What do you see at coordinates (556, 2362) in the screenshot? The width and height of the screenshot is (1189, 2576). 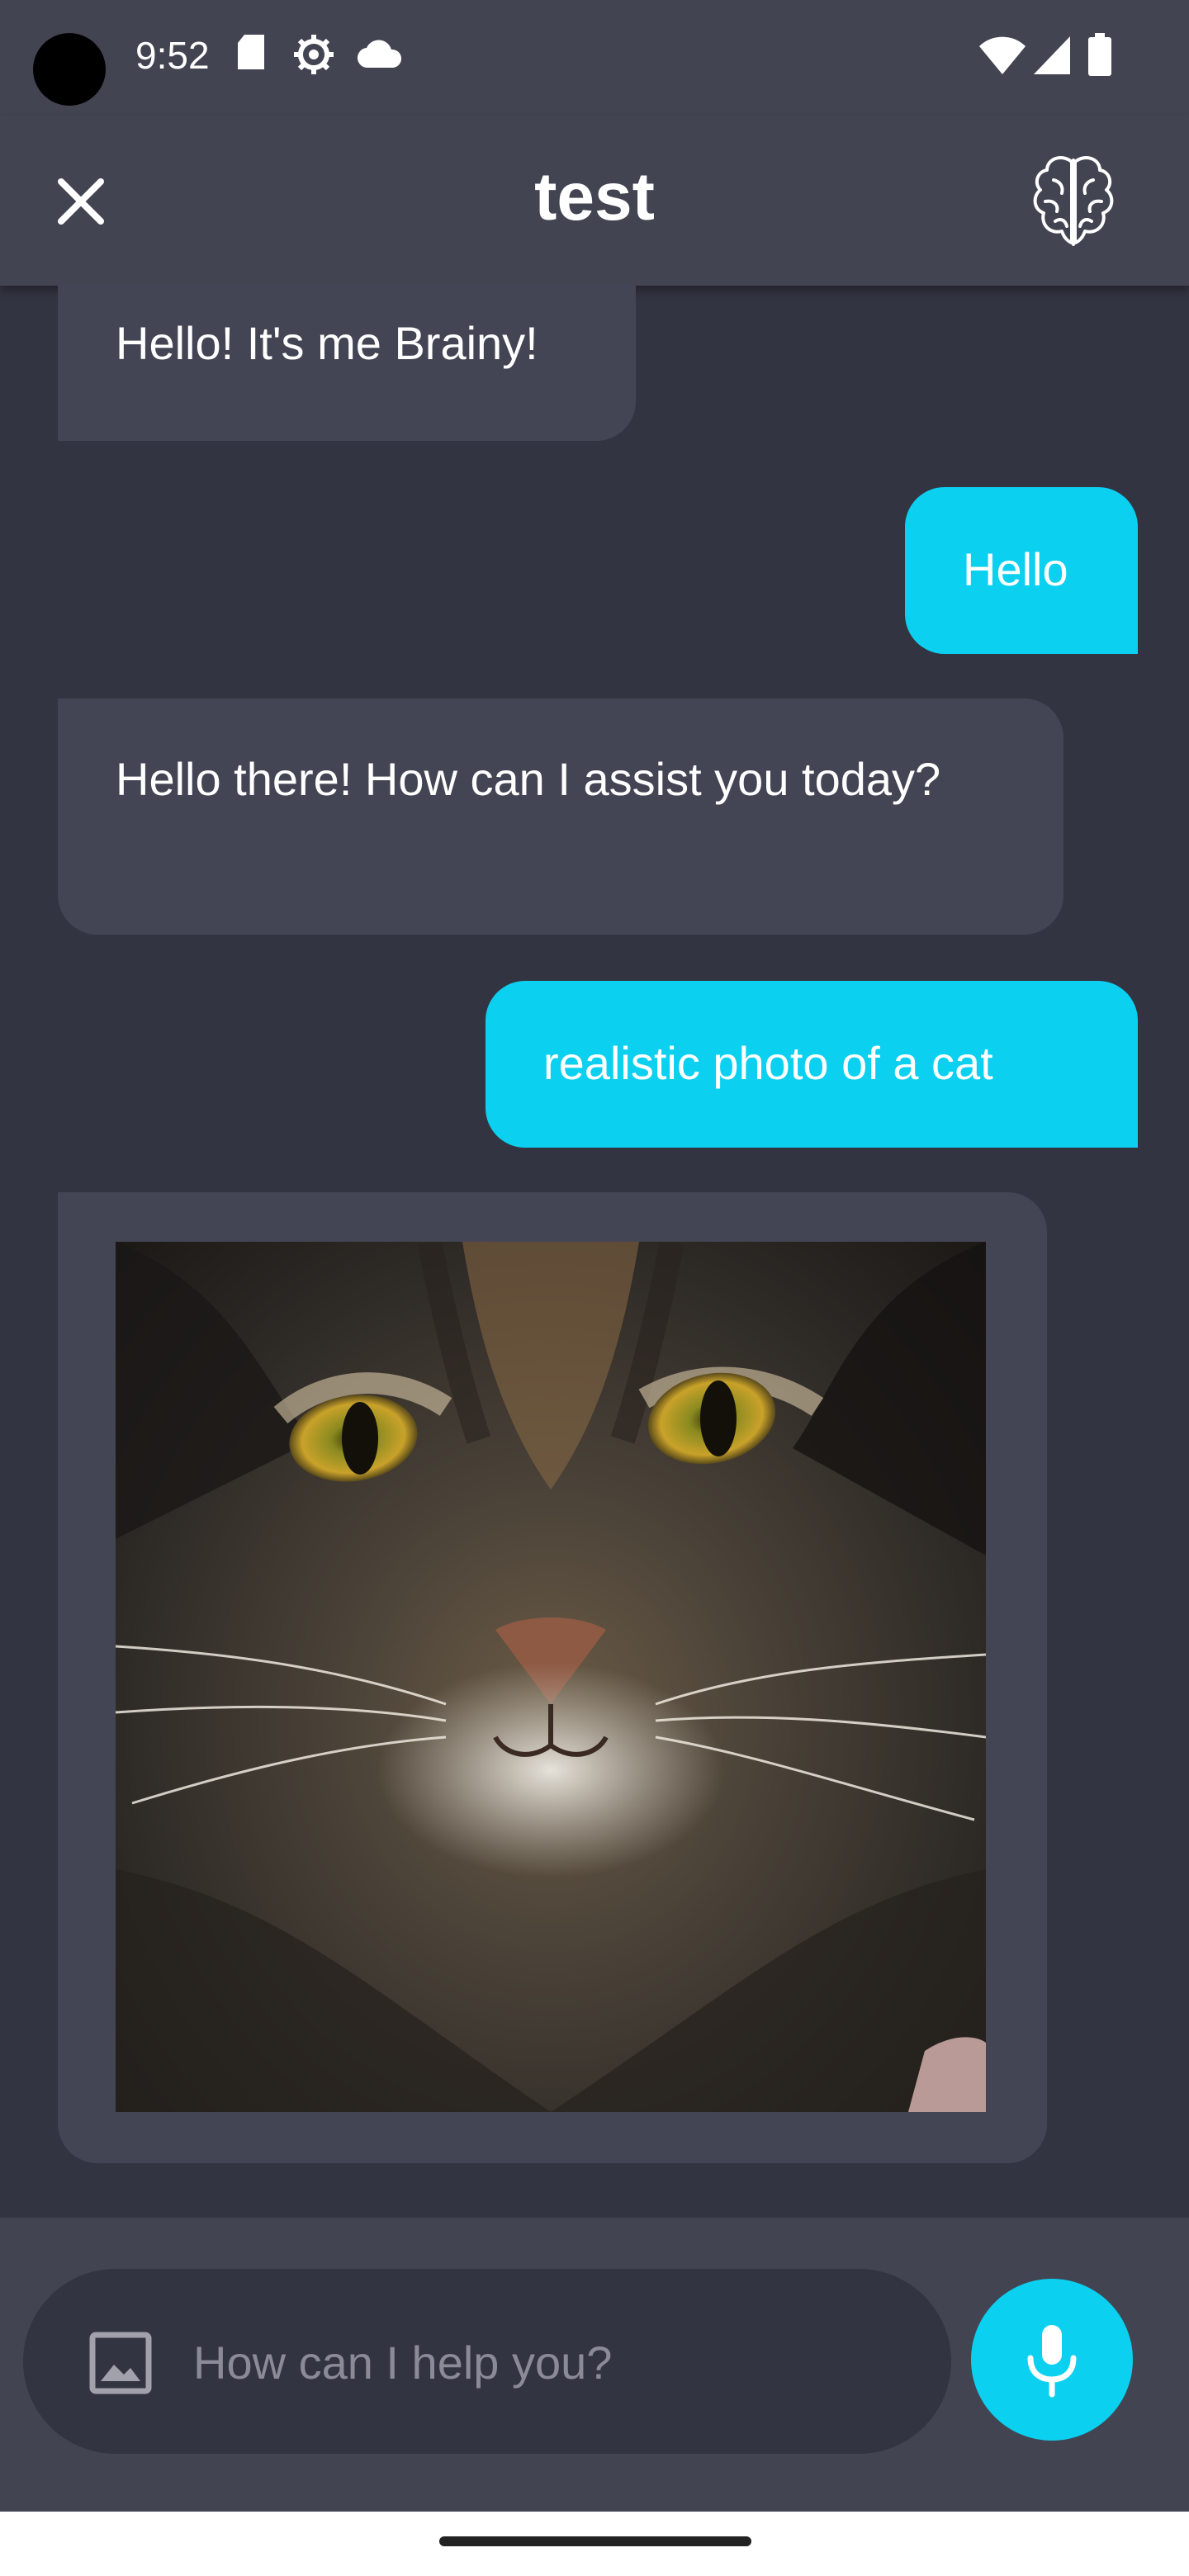 I see `message-input` at bounding box center [556, 2362].